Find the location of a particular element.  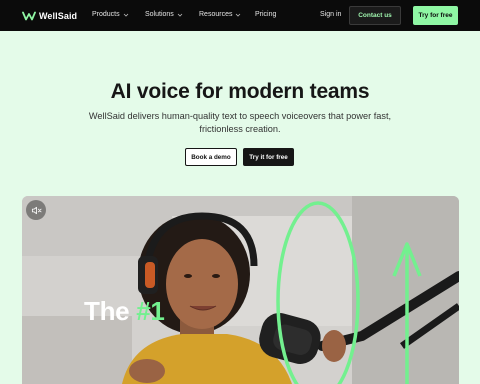

brand-name: WellSaid is located at coordinates (58, 16).